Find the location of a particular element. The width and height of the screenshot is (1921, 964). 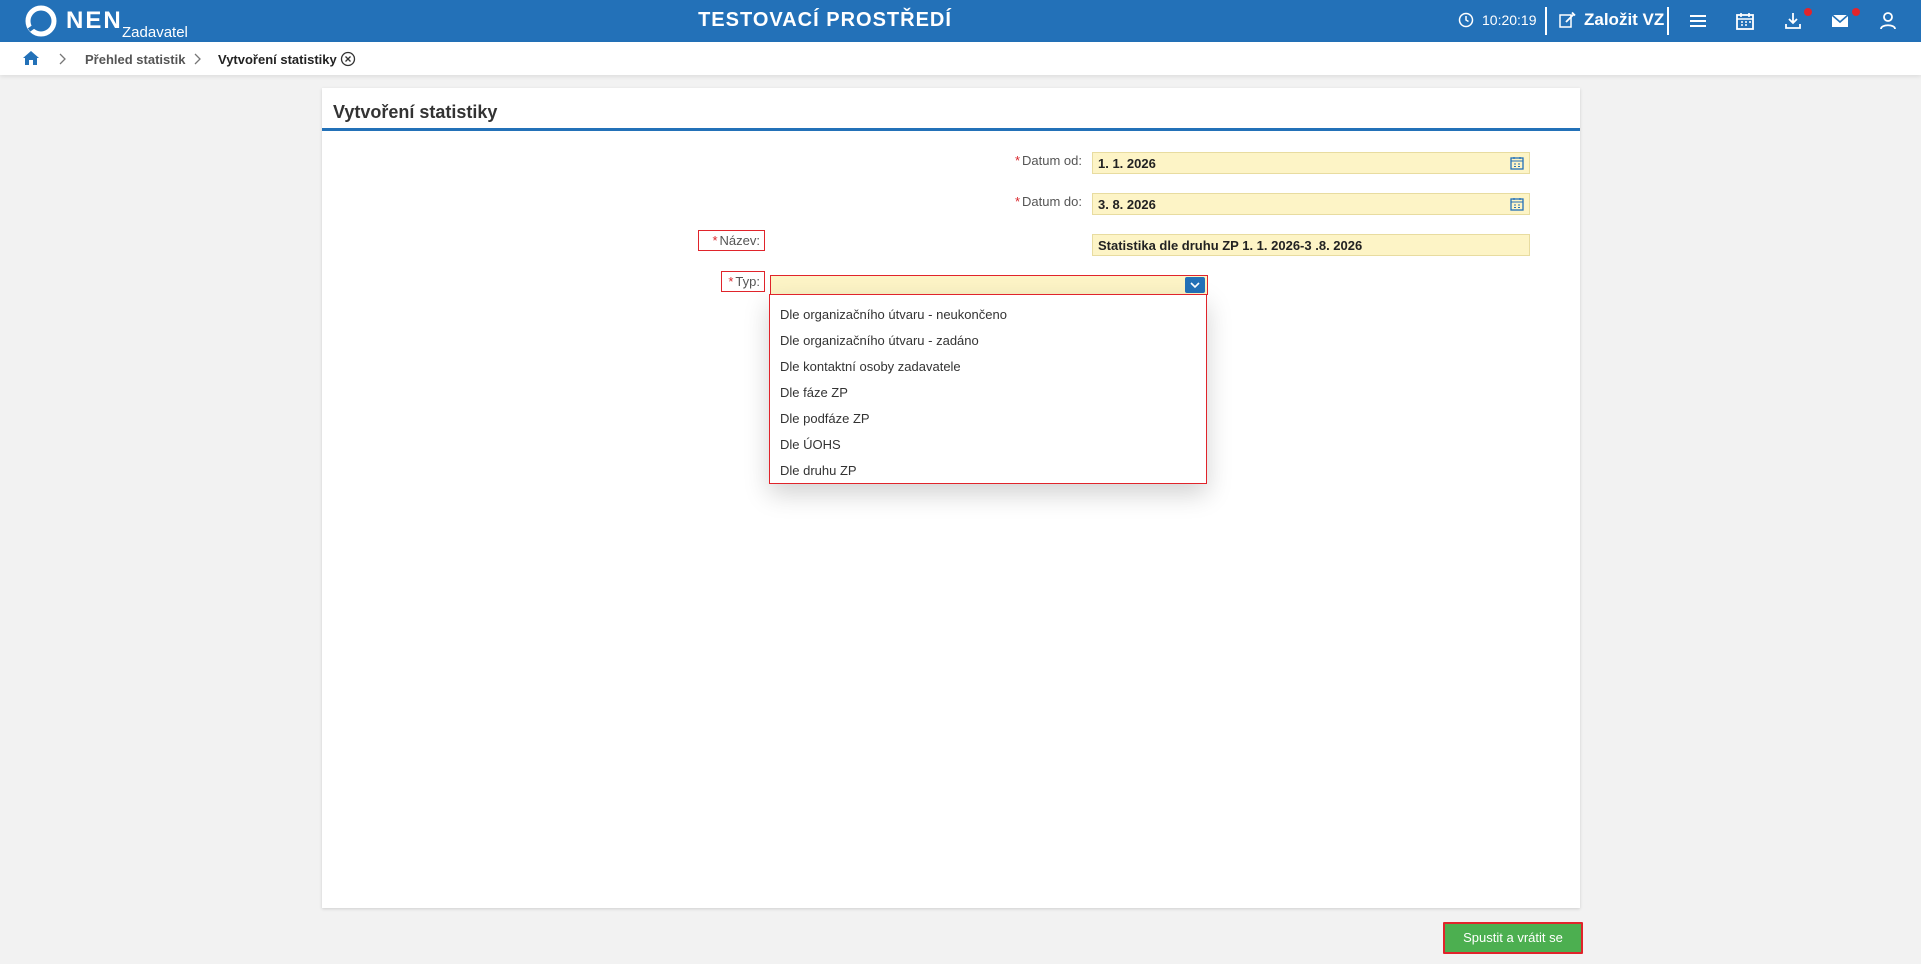

download-icon is located at coordinates (1793, 21).